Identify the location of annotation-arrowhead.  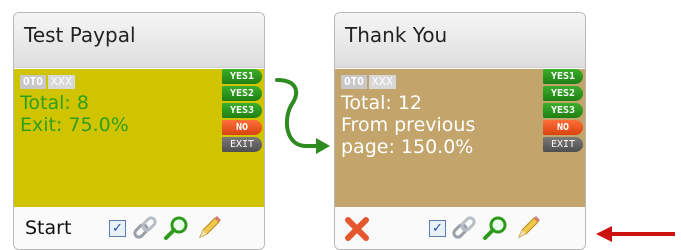
(604, 234).